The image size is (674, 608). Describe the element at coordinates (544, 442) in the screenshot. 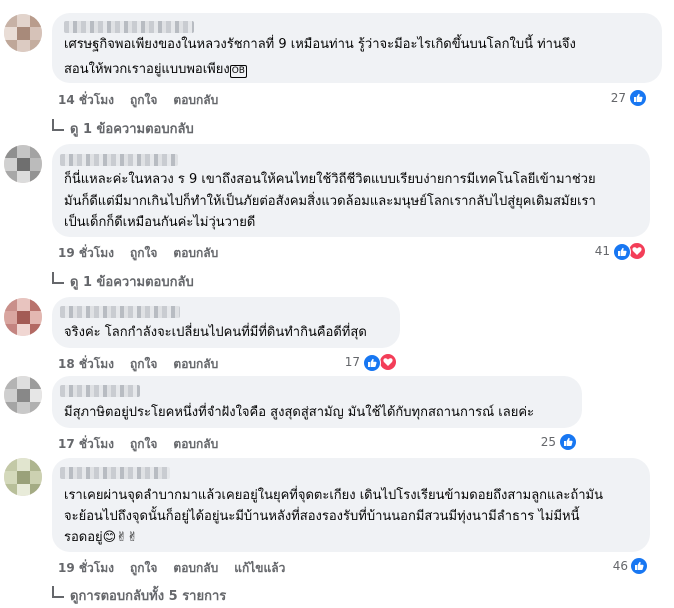

I see `reaction-count: 25` at that location.